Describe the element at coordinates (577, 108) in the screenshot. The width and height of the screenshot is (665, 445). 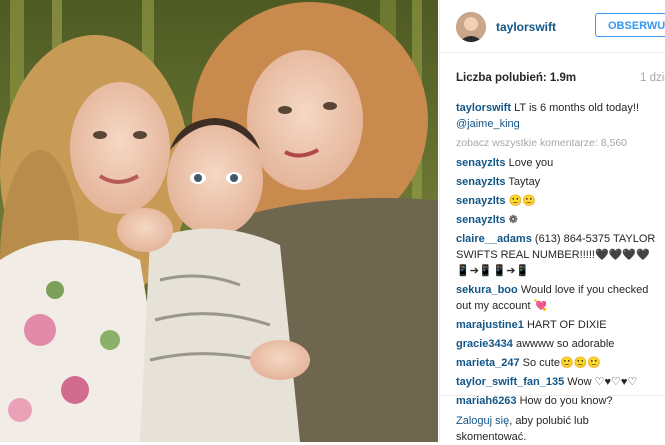
I see `caption-text: LT is 6 months old today!!` at that location.